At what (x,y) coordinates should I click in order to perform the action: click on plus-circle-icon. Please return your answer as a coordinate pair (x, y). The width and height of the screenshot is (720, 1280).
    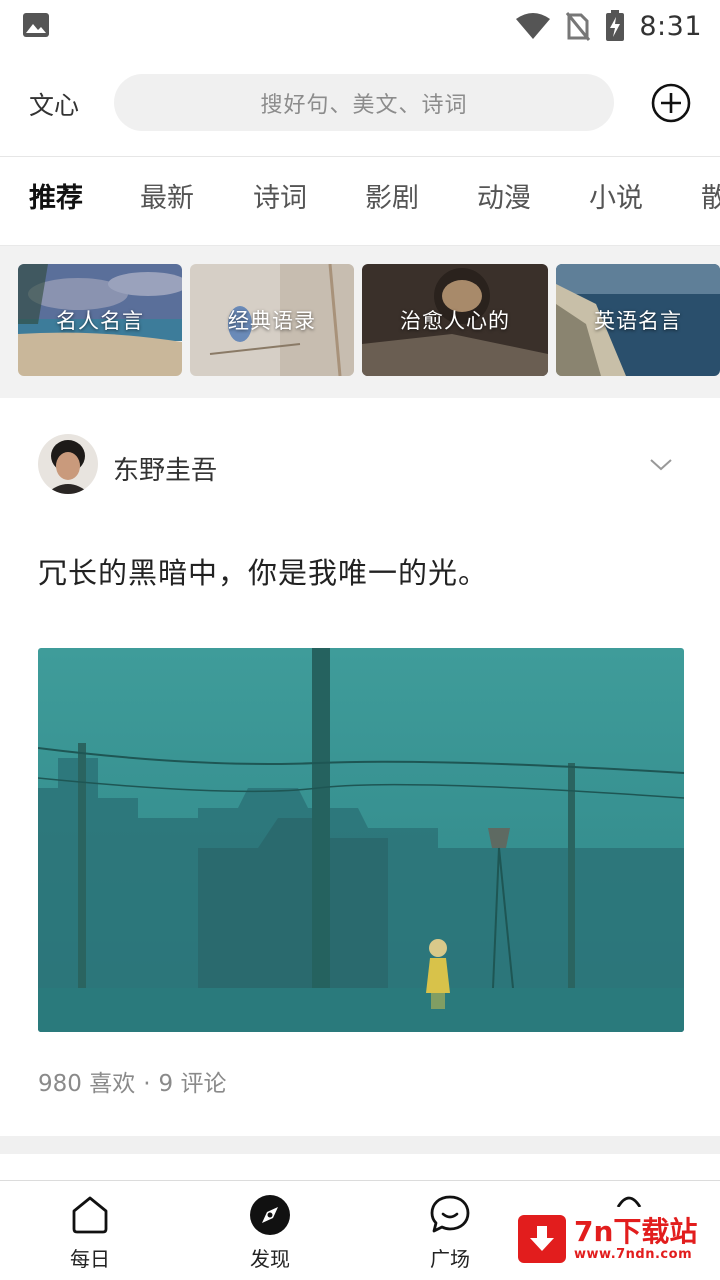
    Looking at the image, I should click on (671, 103).